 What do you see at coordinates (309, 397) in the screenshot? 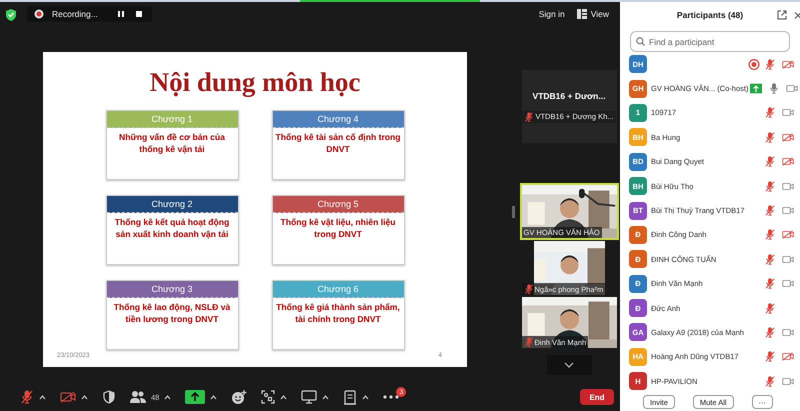
I see `monitor-icon` at bounding box center [309, 397].